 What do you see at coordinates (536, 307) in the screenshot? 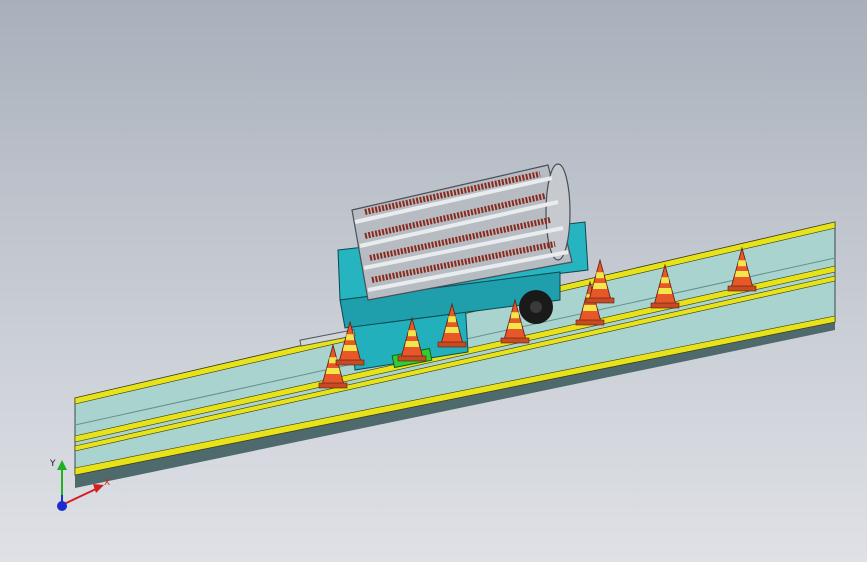
I see `cart-wheel-hub` at bounding box center [536, 307].